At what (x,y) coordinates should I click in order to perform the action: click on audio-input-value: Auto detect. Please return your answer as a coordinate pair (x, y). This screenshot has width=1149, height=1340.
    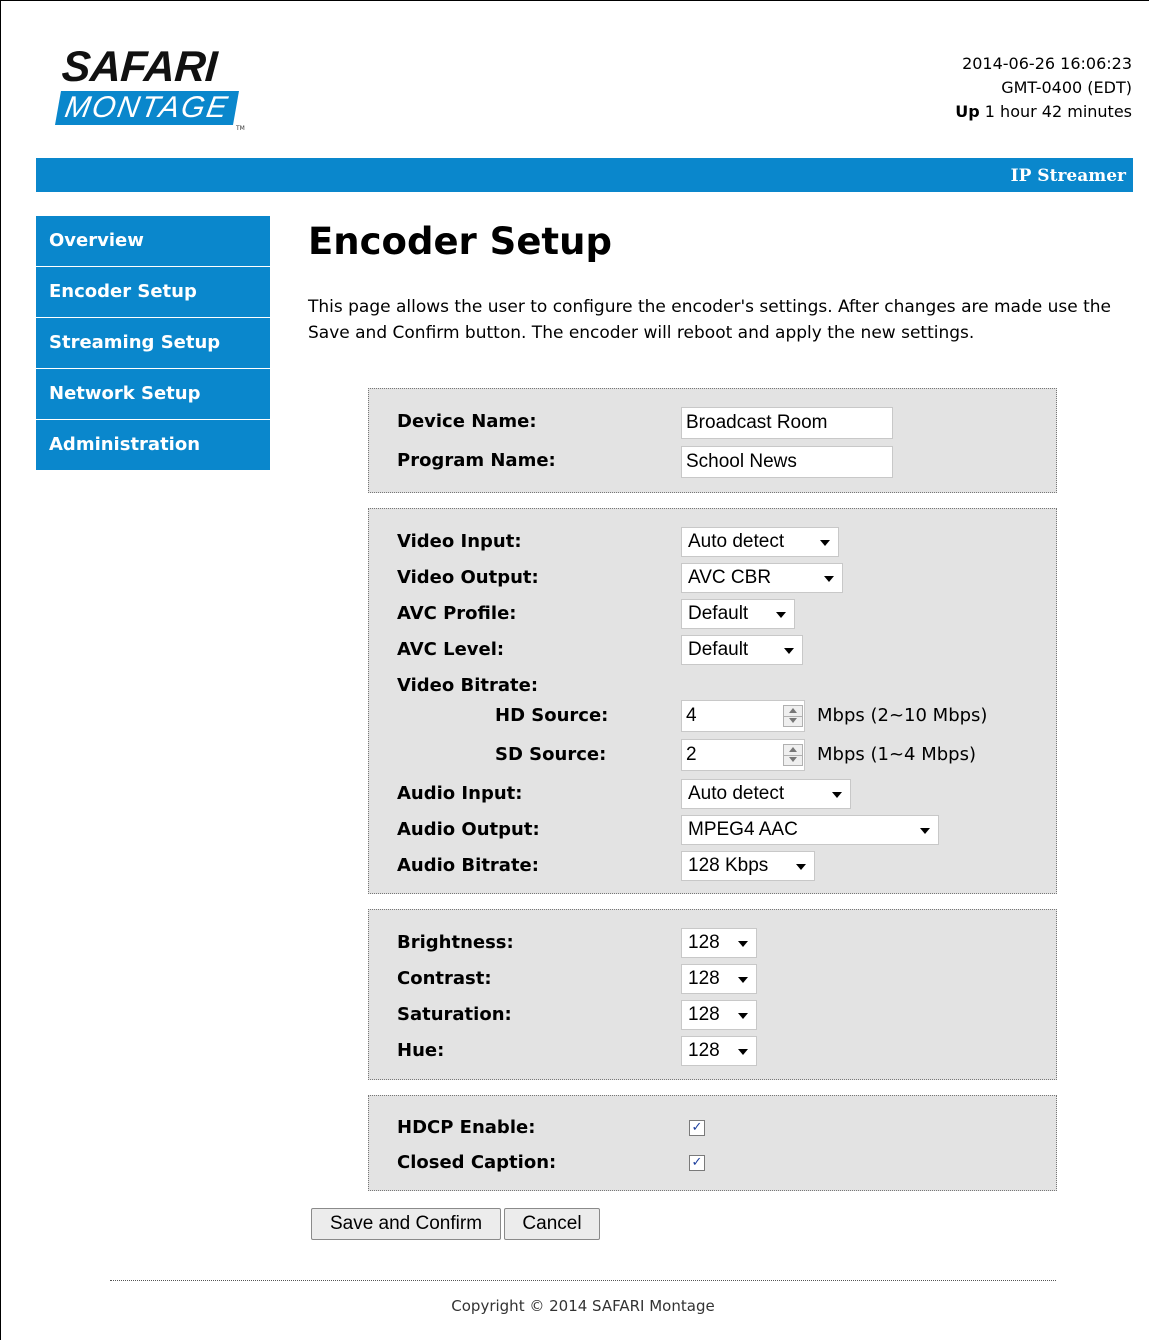
    Looking at the image, I should click on (736, 793).